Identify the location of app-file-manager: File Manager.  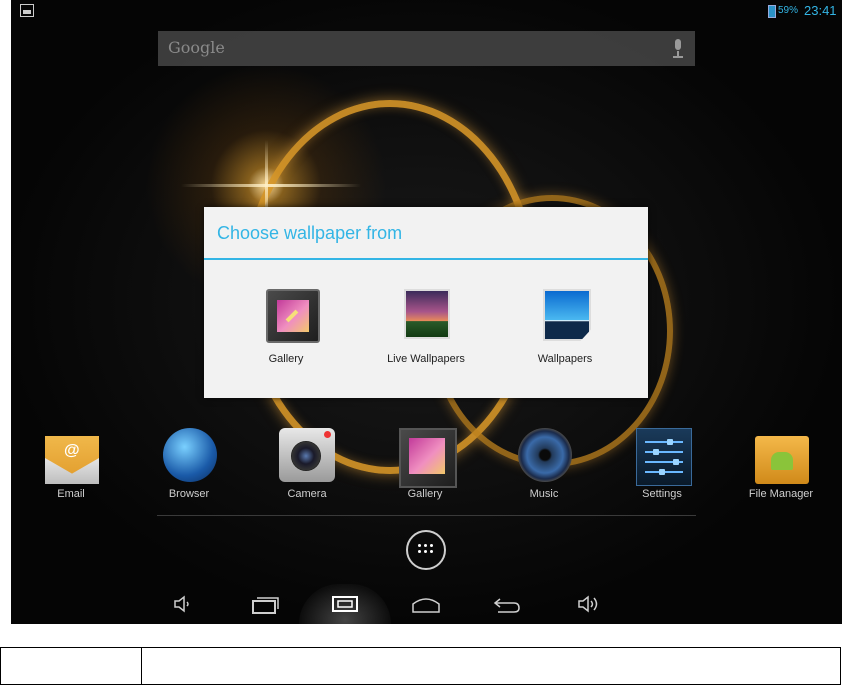
(781, 468).